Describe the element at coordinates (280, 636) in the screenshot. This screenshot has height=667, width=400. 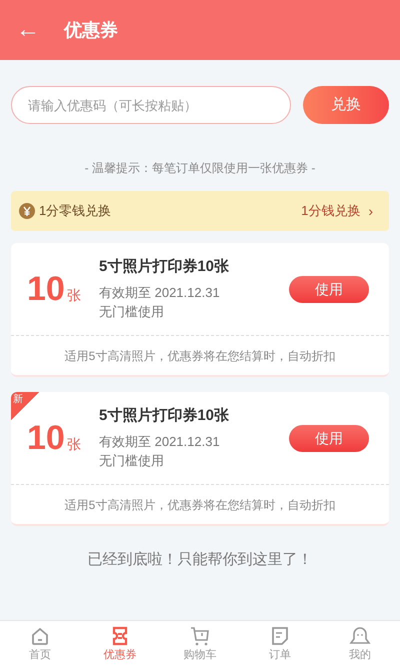
I see `note-icon` at that location.